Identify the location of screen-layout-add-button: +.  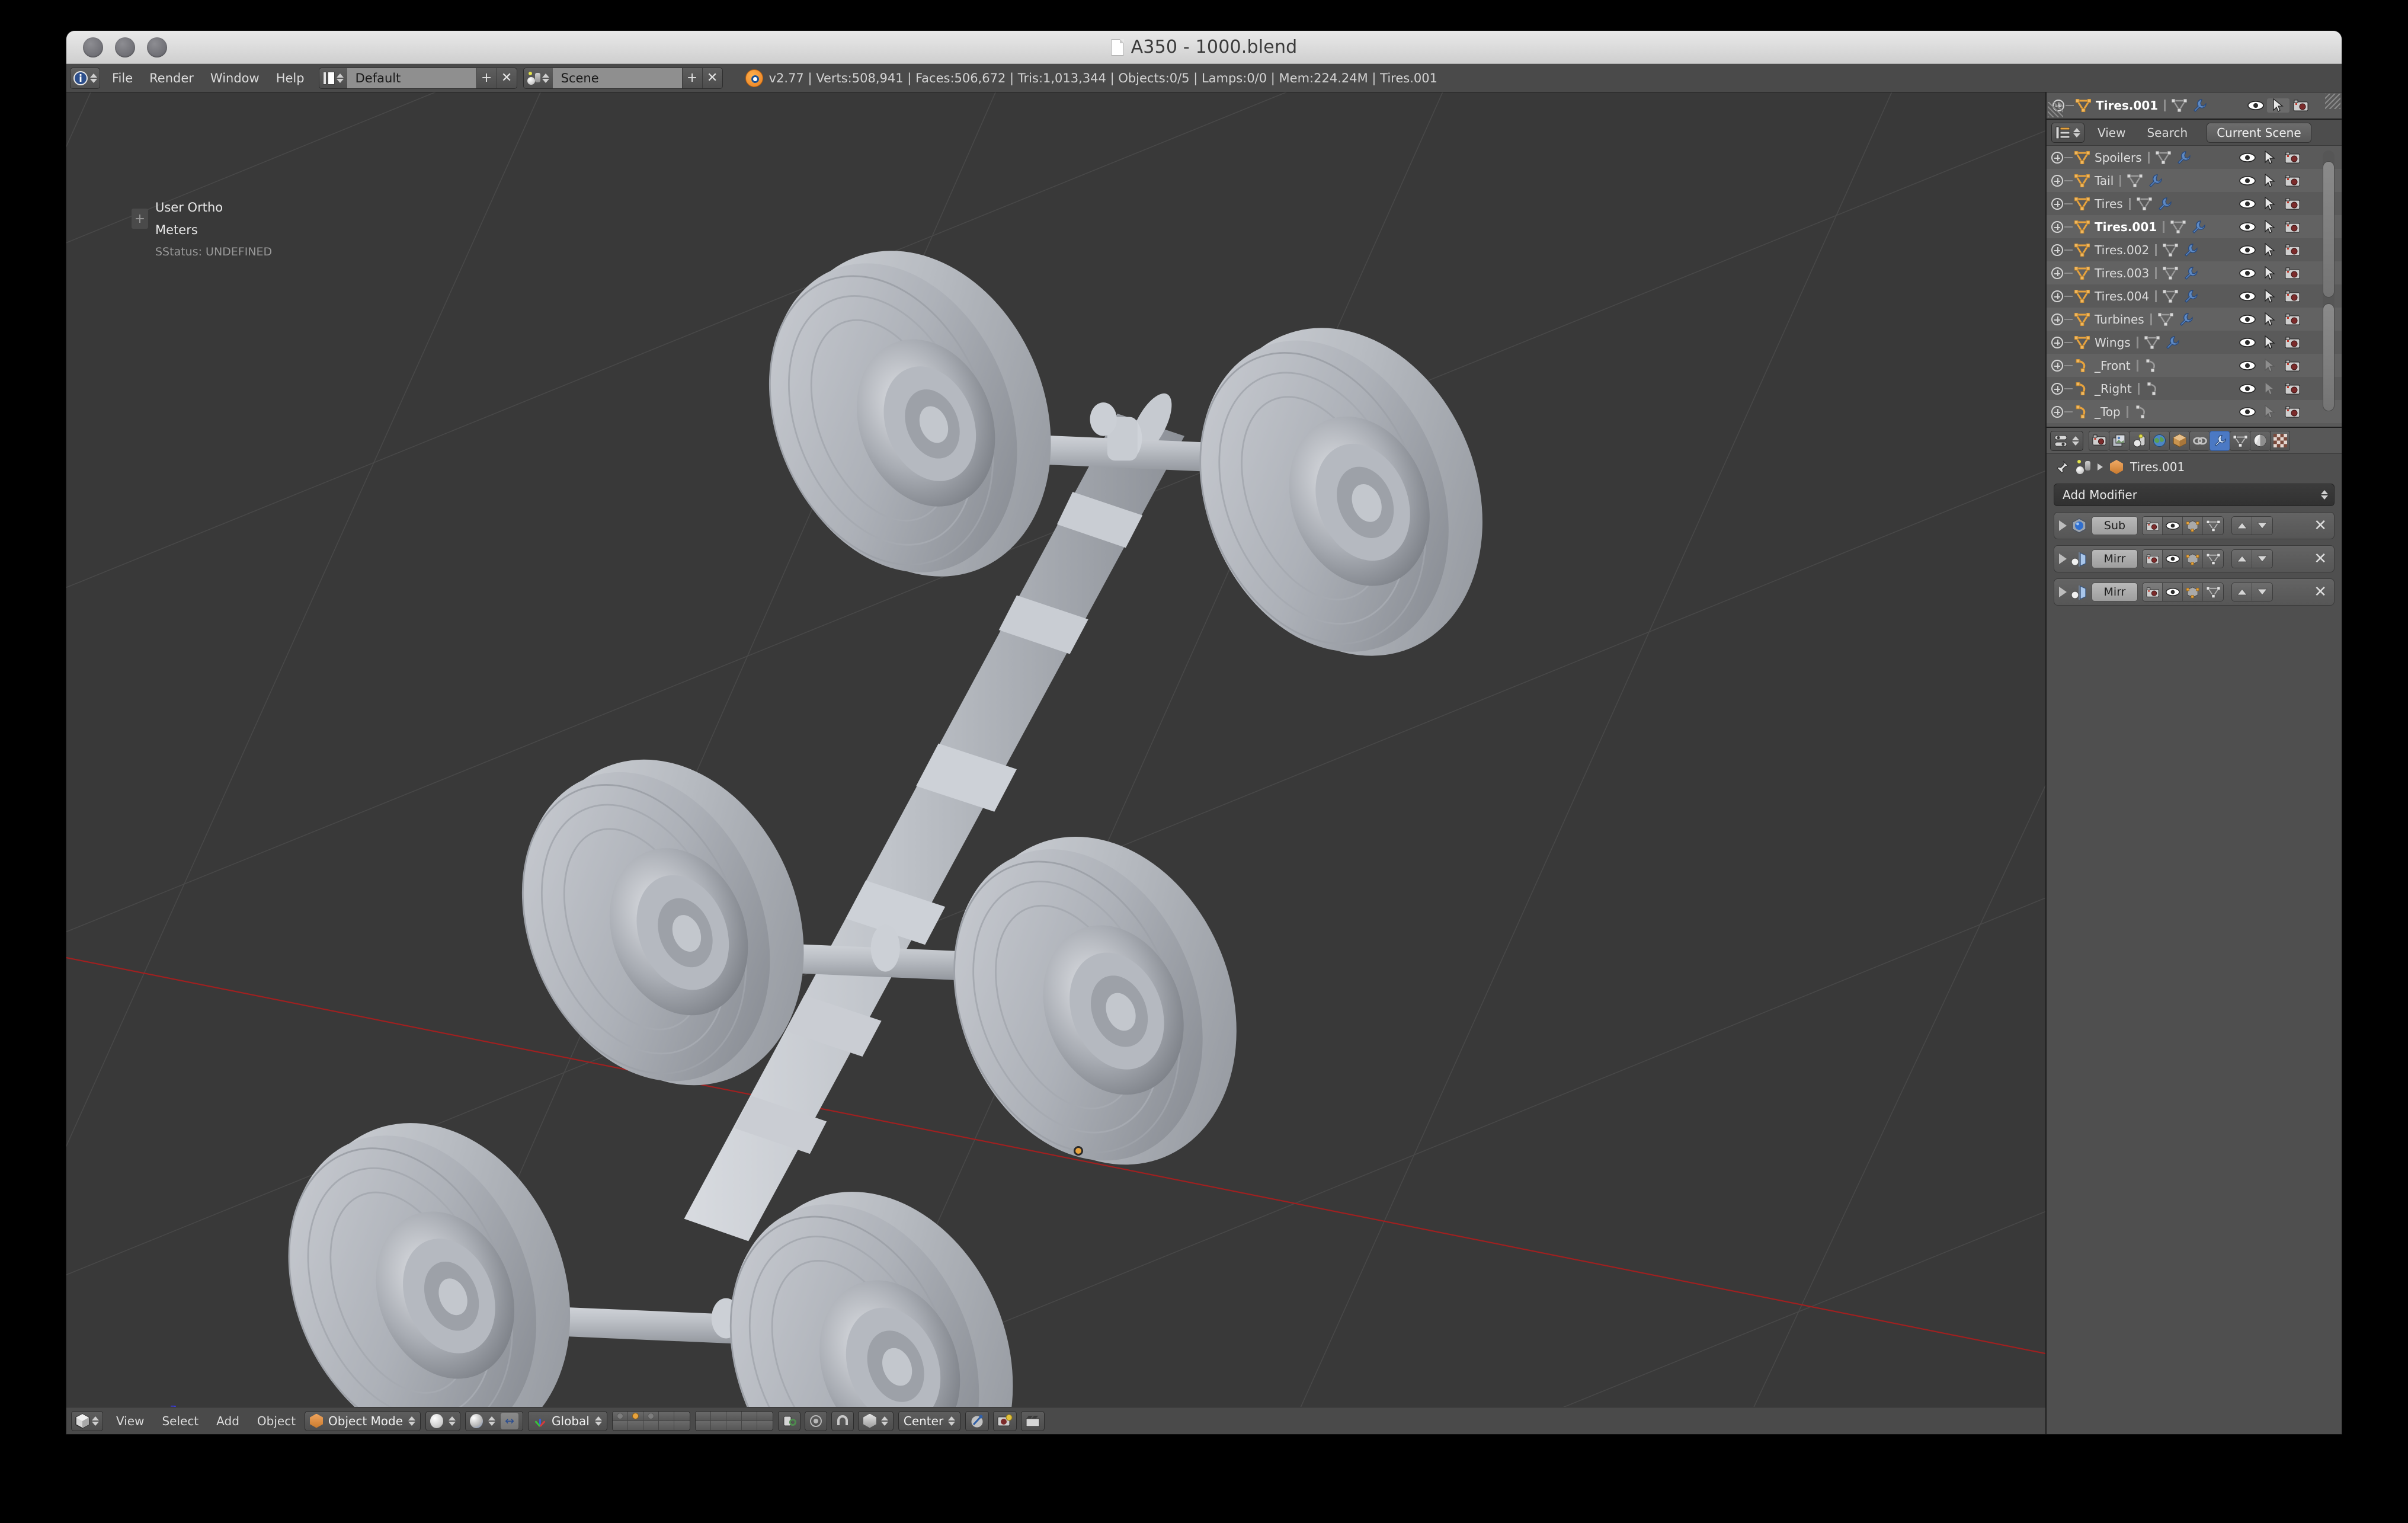
(486, 78).